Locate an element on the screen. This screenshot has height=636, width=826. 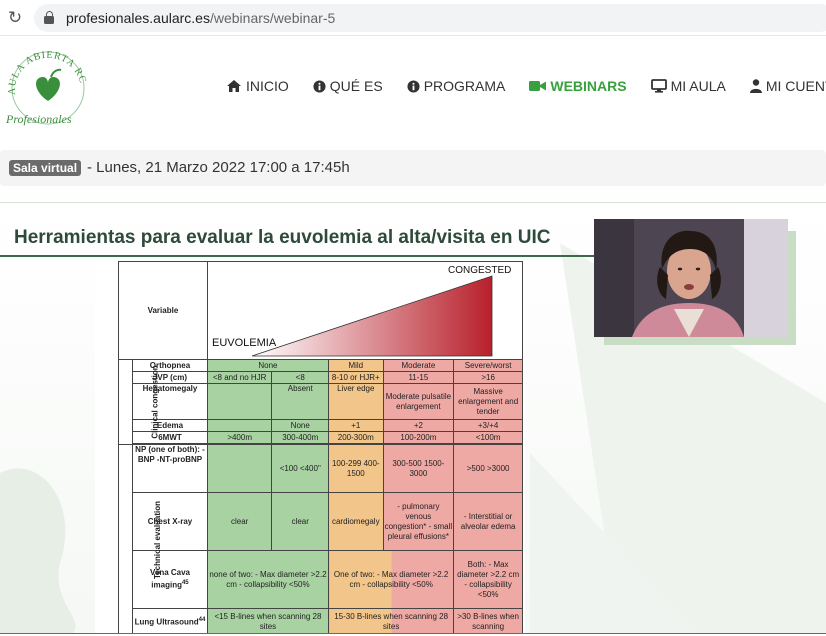
table-cell: 8-10 or HJR+ is located at coordinates (356, 377).